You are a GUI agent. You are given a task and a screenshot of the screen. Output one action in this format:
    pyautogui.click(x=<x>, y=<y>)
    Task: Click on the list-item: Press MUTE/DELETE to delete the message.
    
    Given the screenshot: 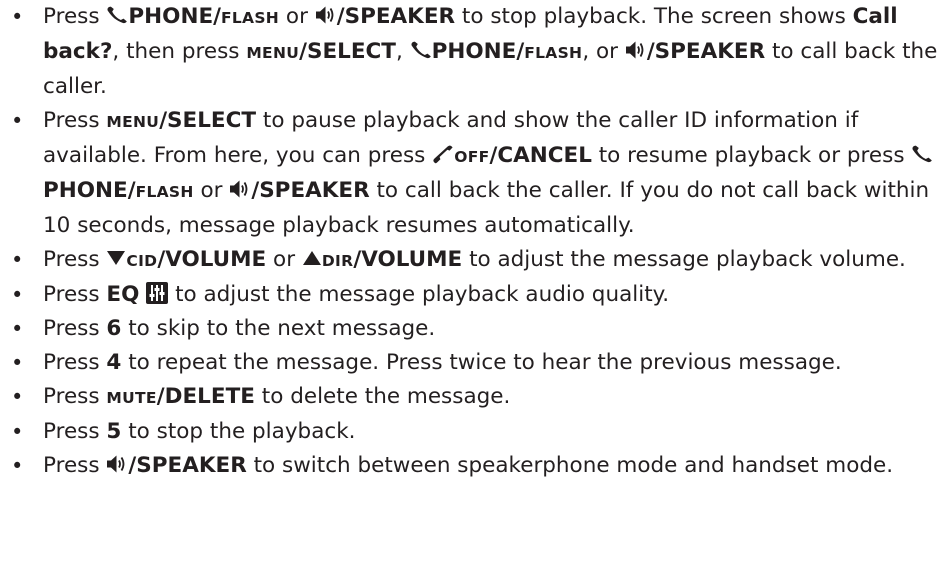 What is the action you would take?
    pyautogui.click(x=470, y=397)
    